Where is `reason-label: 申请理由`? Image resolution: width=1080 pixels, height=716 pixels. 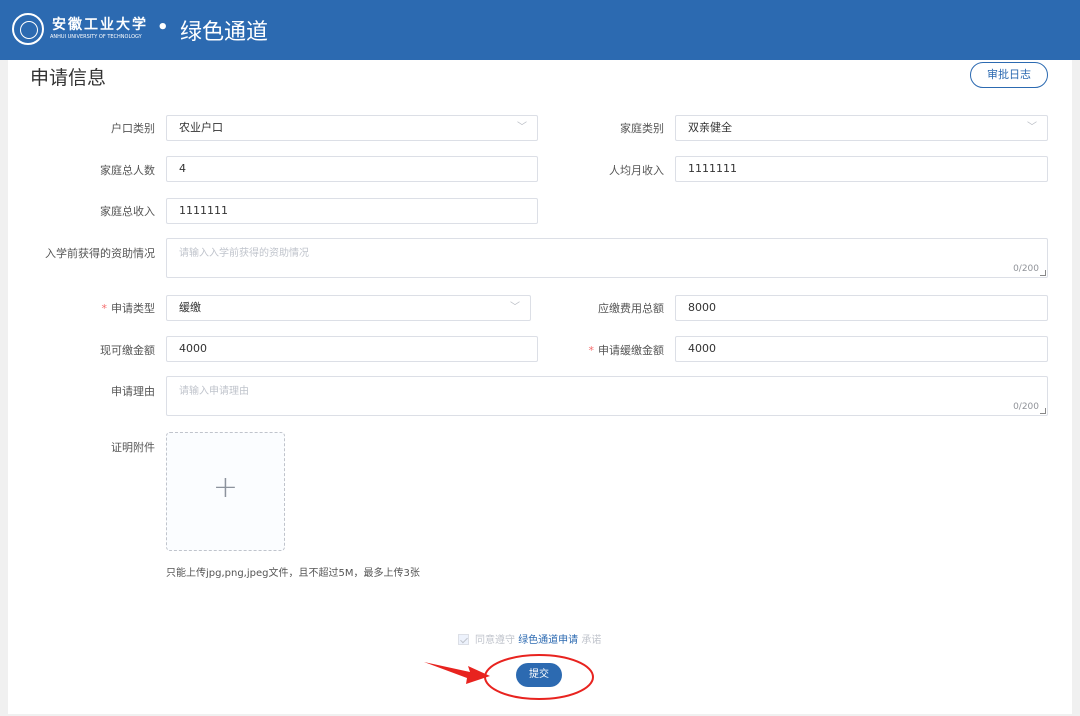
reason-label: 申请理由 is located at coordinates (133, 391).